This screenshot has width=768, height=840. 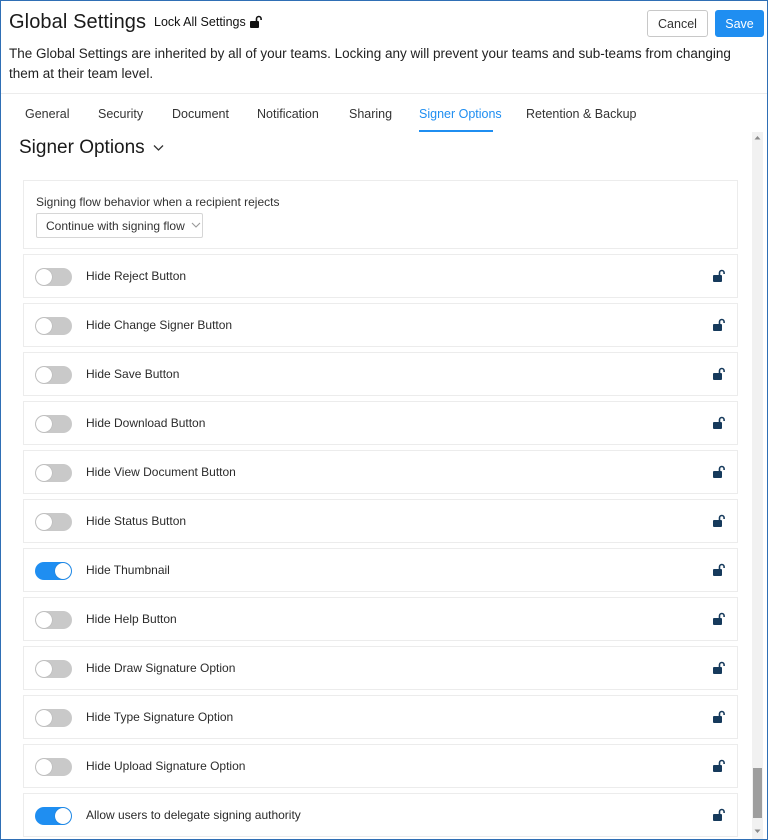 What do you see at coordinates (136, 276) in the screenshot?
I see `setting-label: Hide Reject Button` at bounding box center [136, 276].